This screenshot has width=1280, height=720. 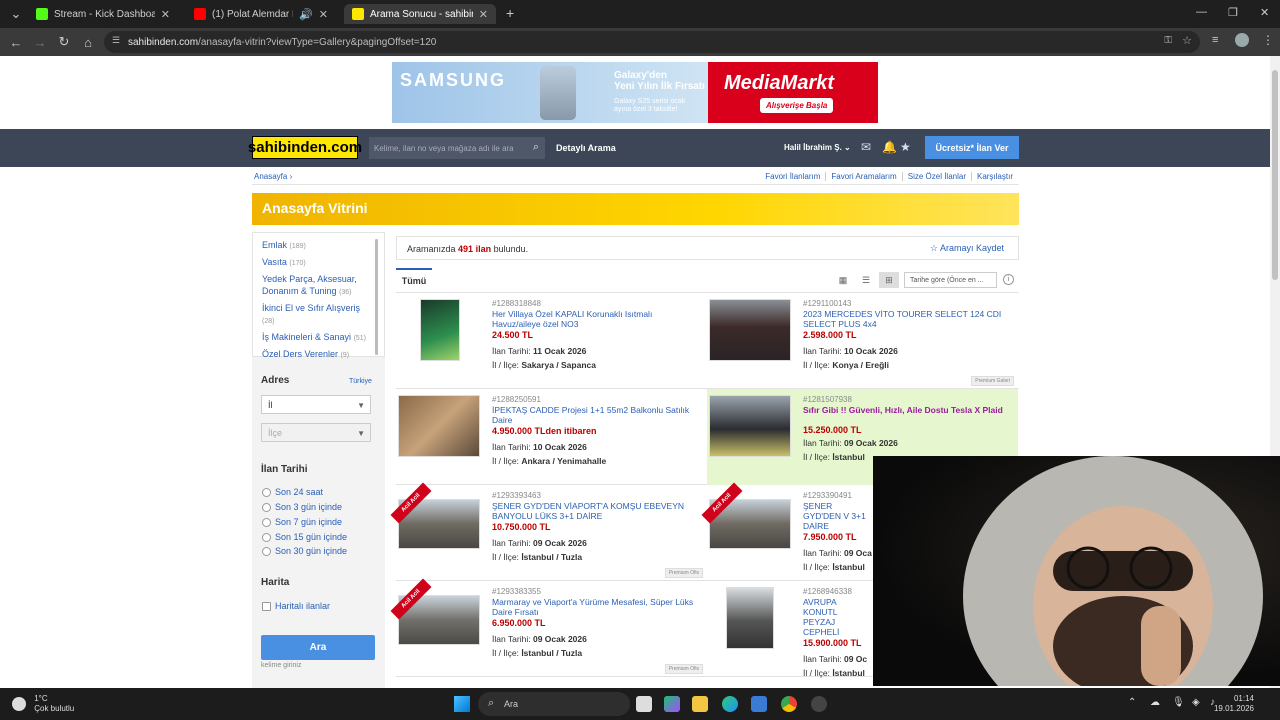 I want to click on bell-icon: 🔔, so click(x=889, y=147).